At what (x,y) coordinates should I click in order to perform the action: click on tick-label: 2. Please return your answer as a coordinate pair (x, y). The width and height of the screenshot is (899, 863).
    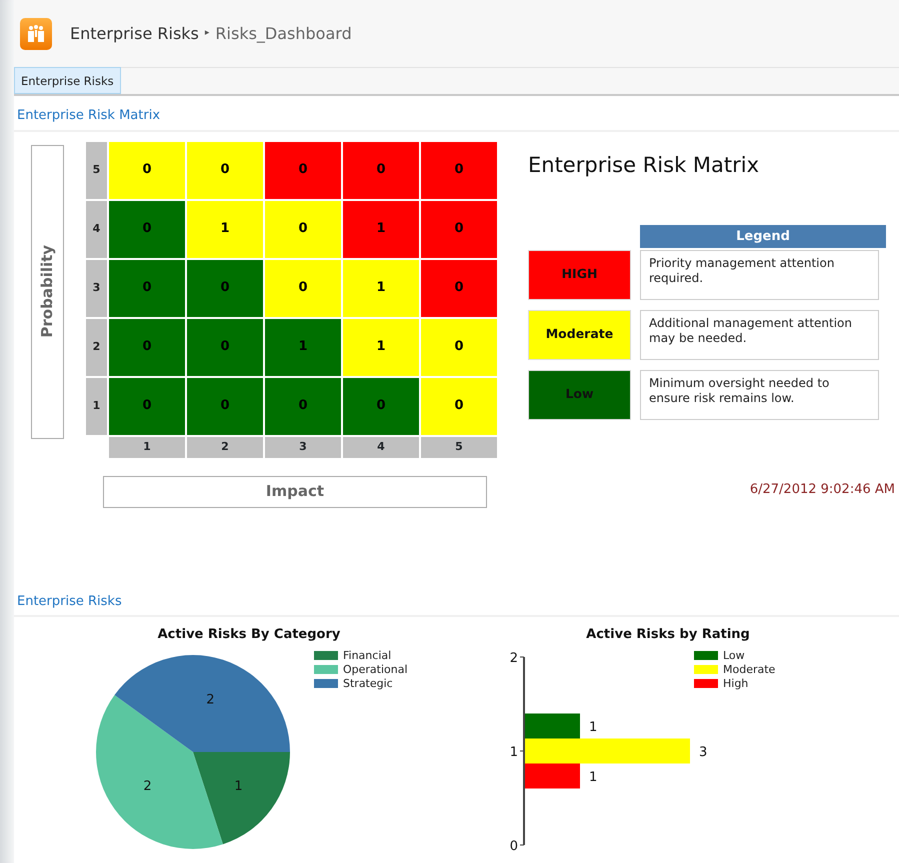
    Looking at the image, I should click on (514, 658).